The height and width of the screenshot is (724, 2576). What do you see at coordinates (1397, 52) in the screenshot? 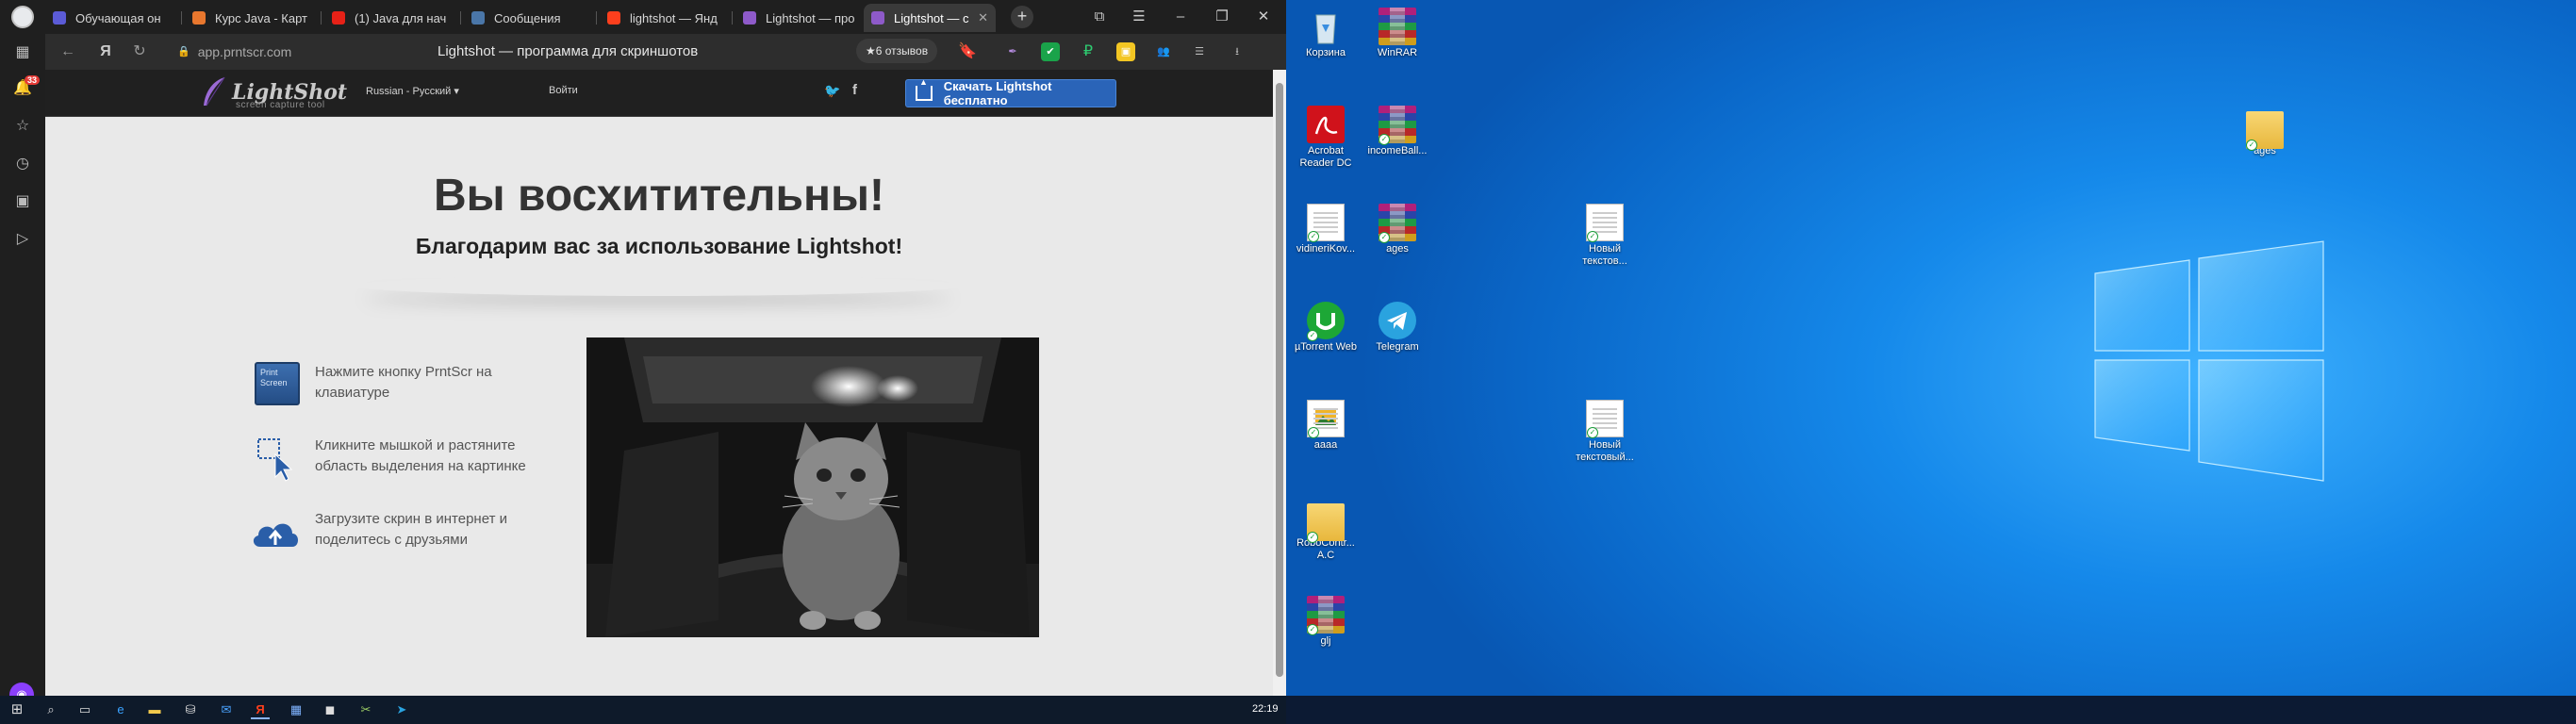
I see `desktop-icon-label: WinRAR` at bounding box center [1397, 52].